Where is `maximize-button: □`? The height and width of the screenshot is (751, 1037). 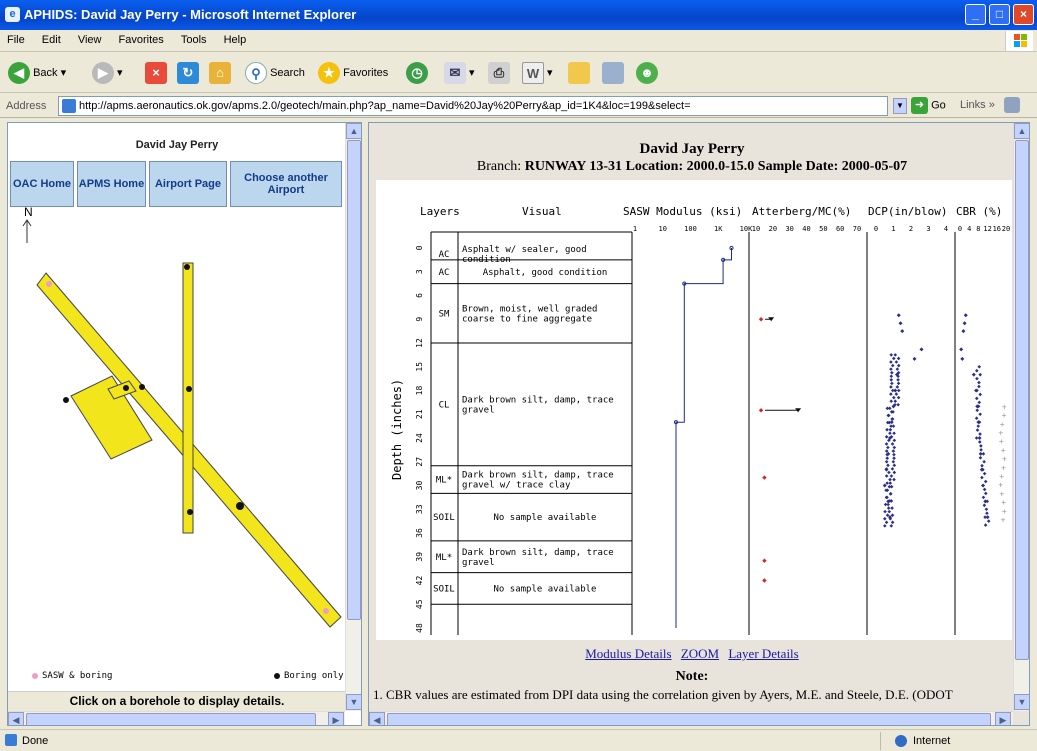 maximize-button: □ is located at coordinates (999, 14).